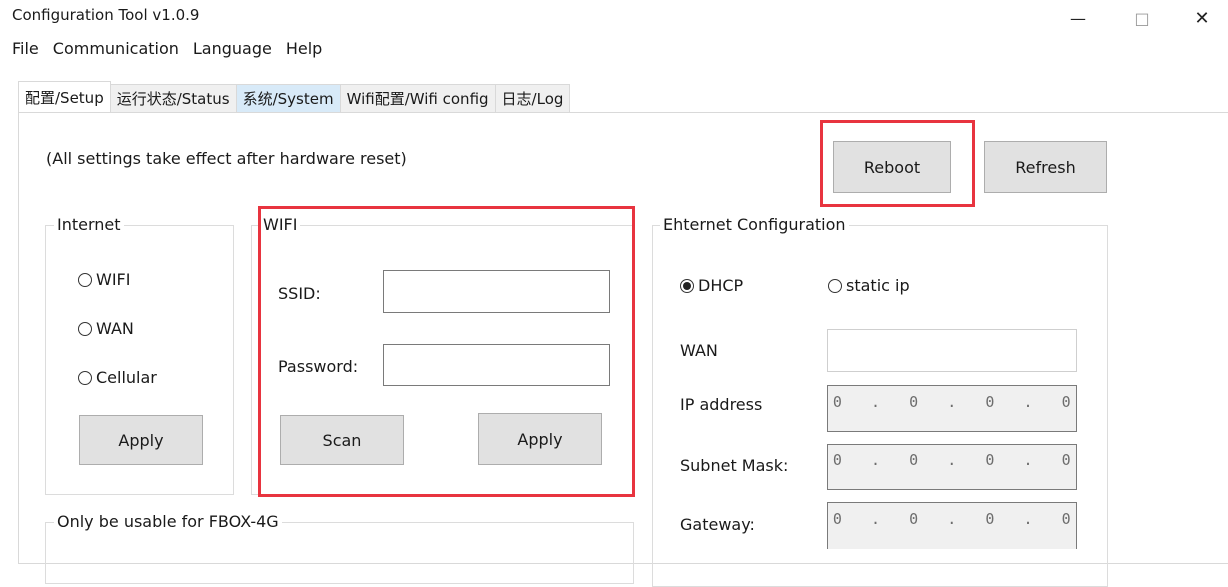 The width and height of the screenshot is (1228, 587). What do you see at coordinates (25, 48) in the screenshot?
I see `menu-file: File` at bounding box center [25, 48].